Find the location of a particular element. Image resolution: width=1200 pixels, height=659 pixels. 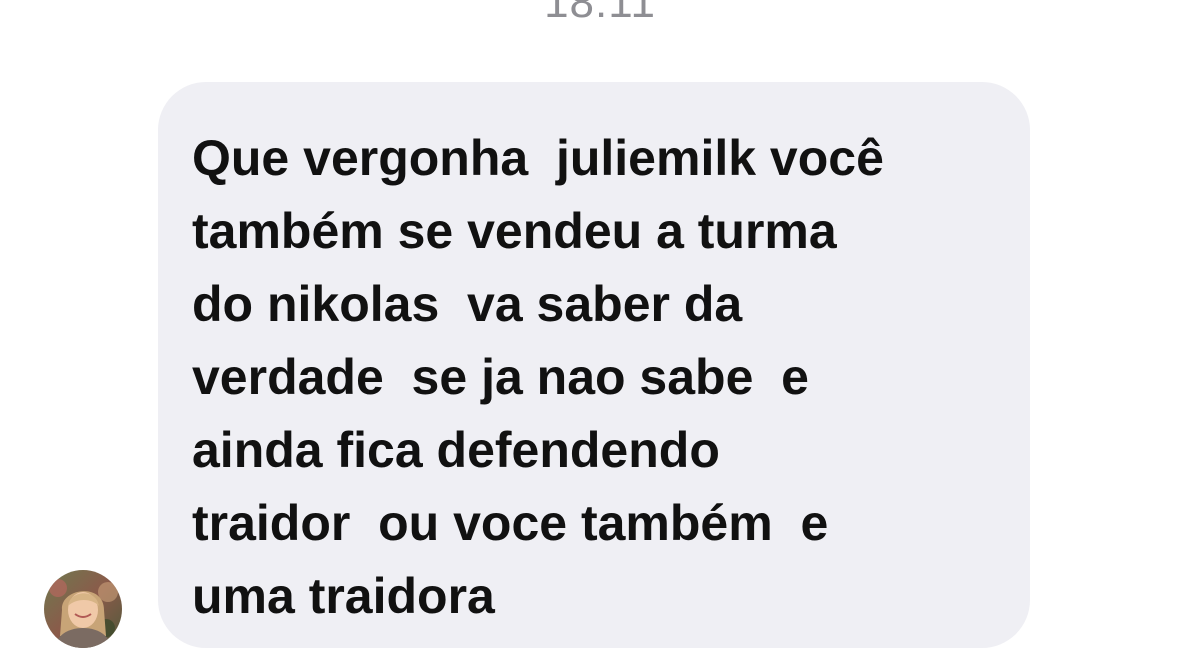

sender-avatar is located at coordinates (83, 609).